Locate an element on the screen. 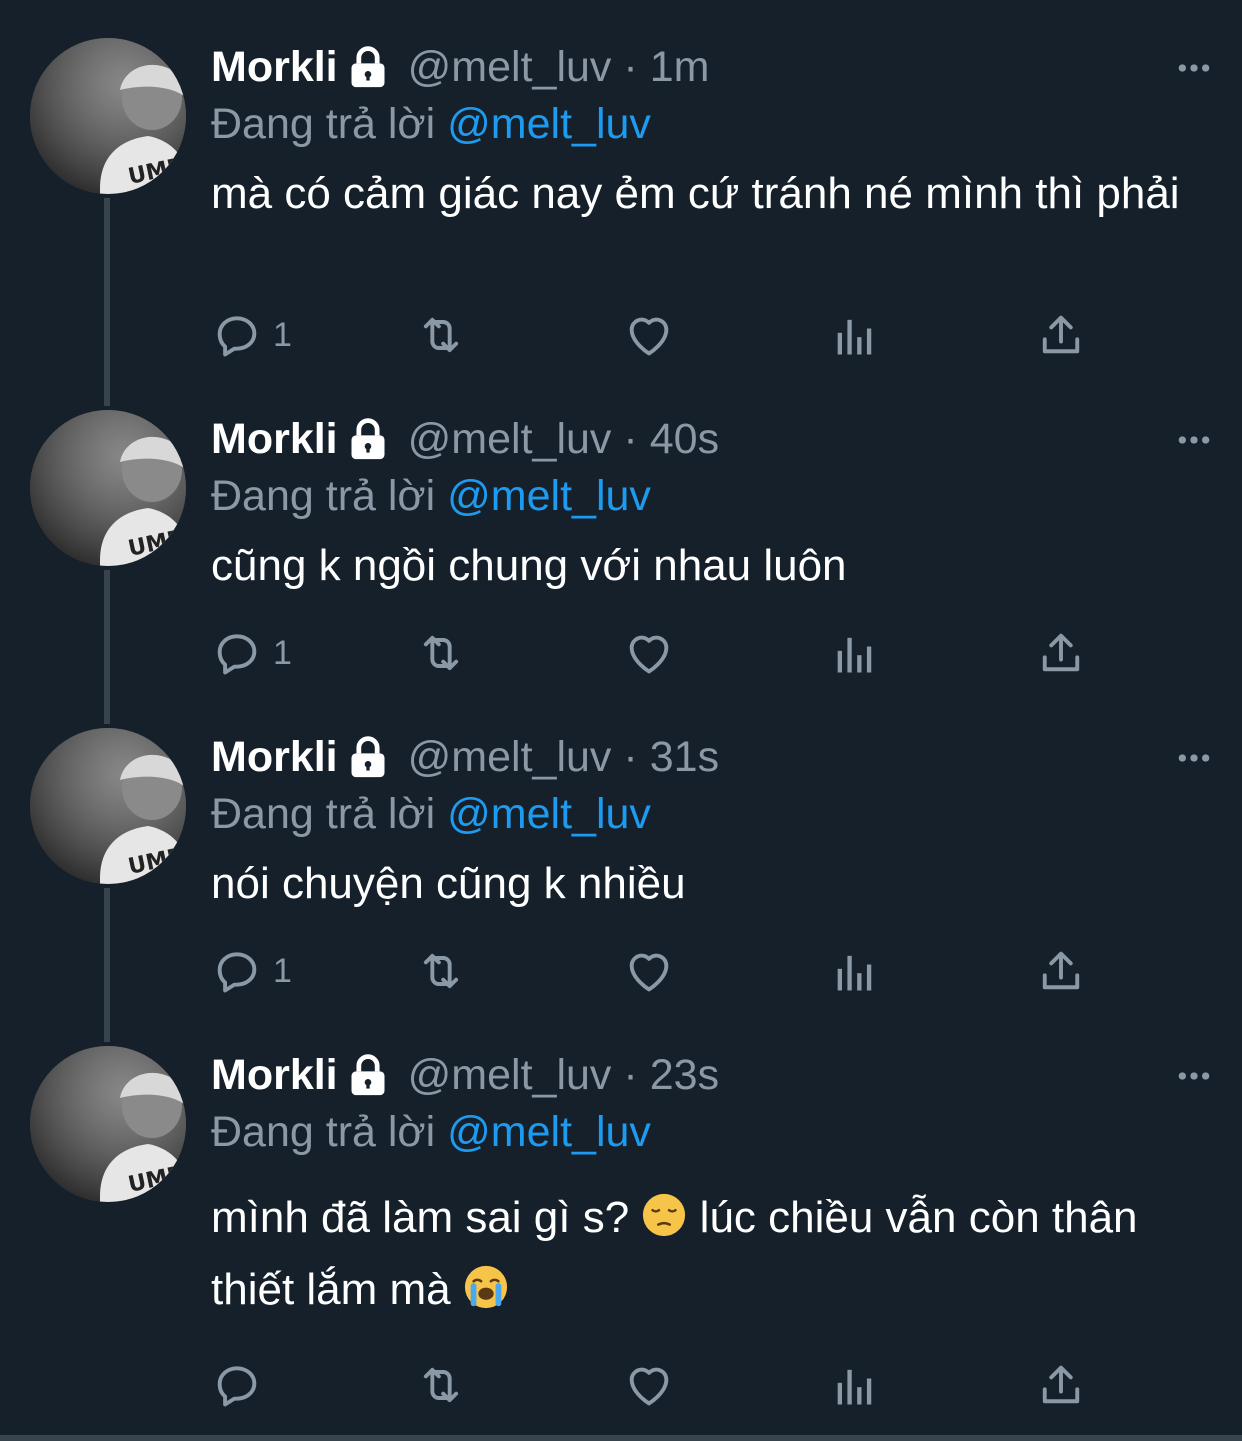 This screenshot has height=1441, width=1242. timestamp: 23s is located at coordinates (684, 1075).